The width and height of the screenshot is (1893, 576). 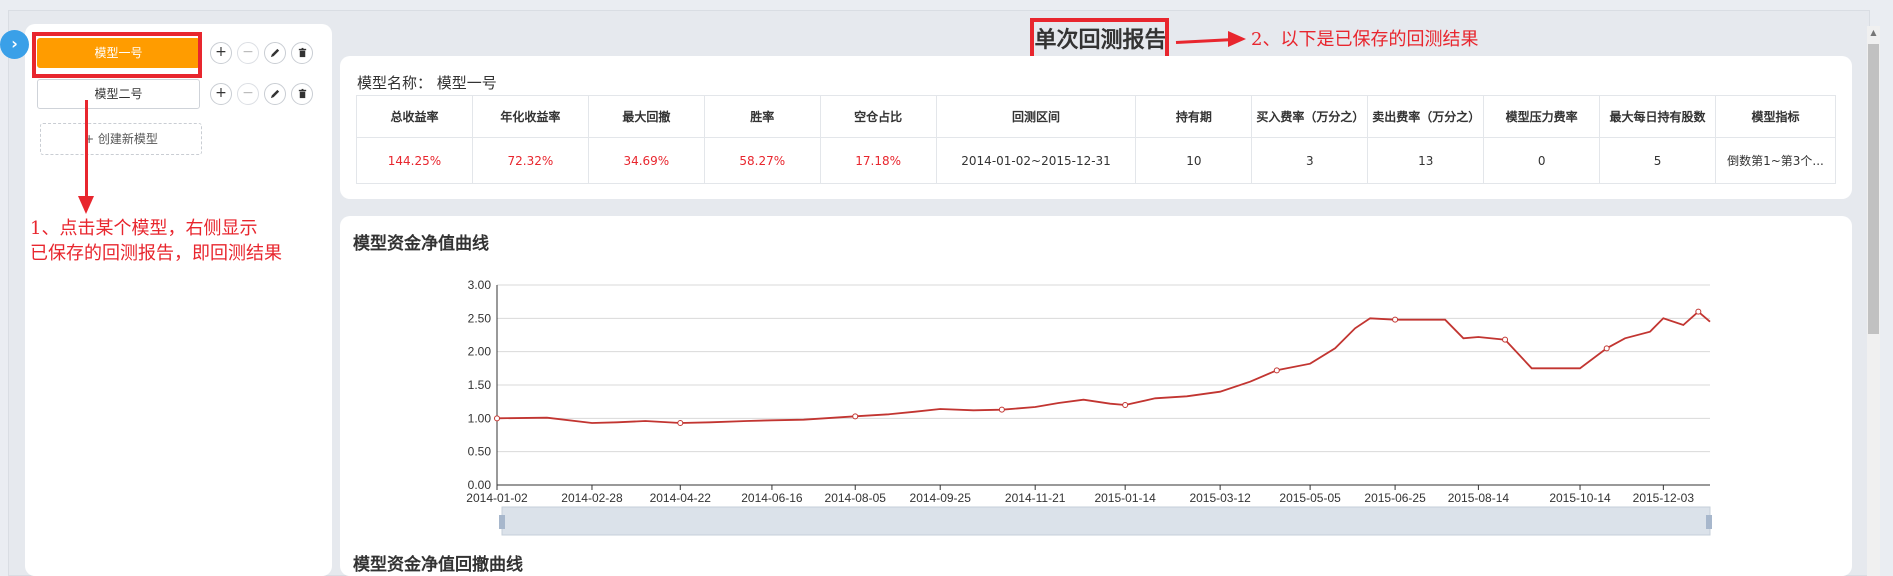 What do you see at coordinates (1035, 498) in the screenshot?
I see `x-tick-label: 2014-11-21` at bounding box center [1035, 498].